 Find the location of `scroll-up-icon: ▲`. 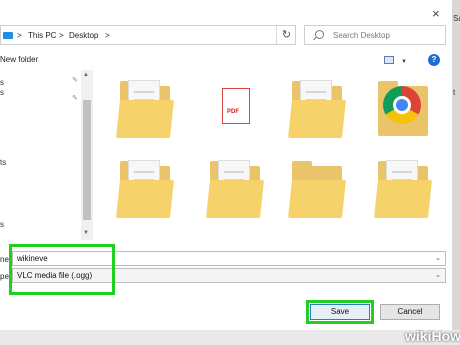

scroll-up-icon: ▲ is located at coordinates (86, 75).